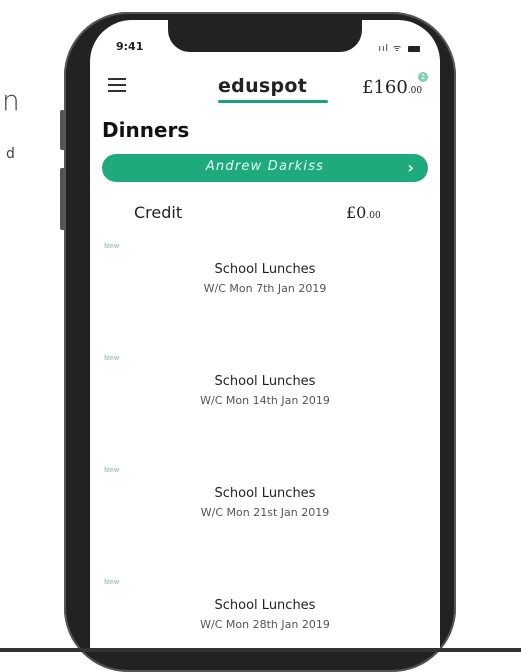 Image resolution: width=521 pixels, height=672 pixels. What do you see at coordinates (130, 46) in the screenshot?
I see `status-time: 9:41` at bounding box center [130, 46].